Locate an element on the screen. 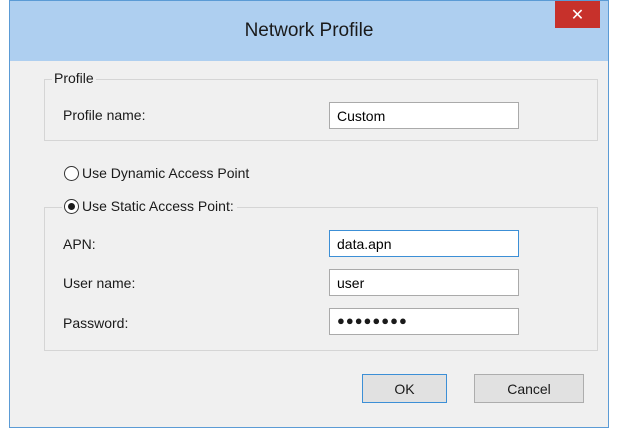 The width and height of the screenshot is (617, 430). password-input: ●●●●●●●● is located at coordinates (424, 321).